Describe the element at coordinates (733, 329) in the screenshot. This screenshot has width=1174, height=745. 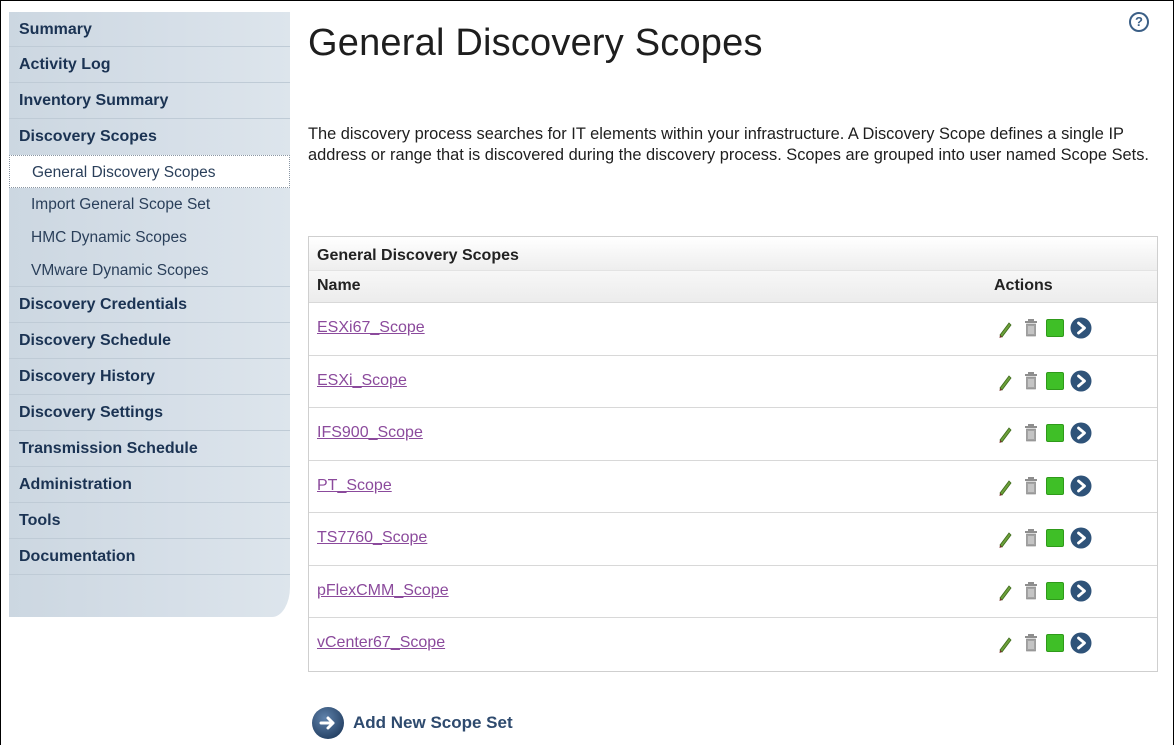
I see `table-row: ESXi67_Scope` at that location.